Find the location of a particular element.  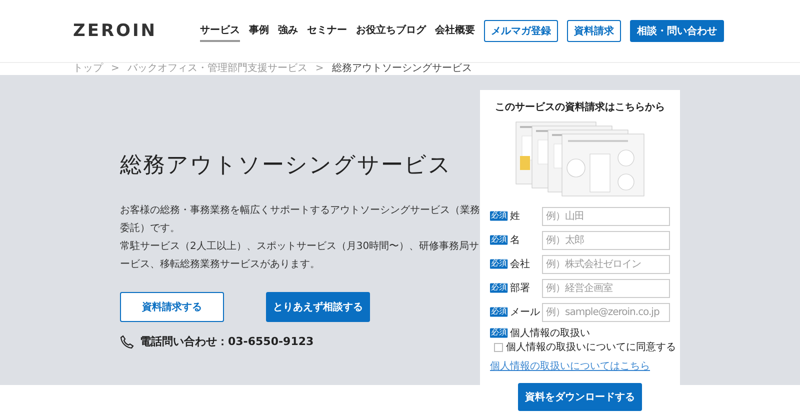

field-label: 部署 is located at coordinates (520, 288).